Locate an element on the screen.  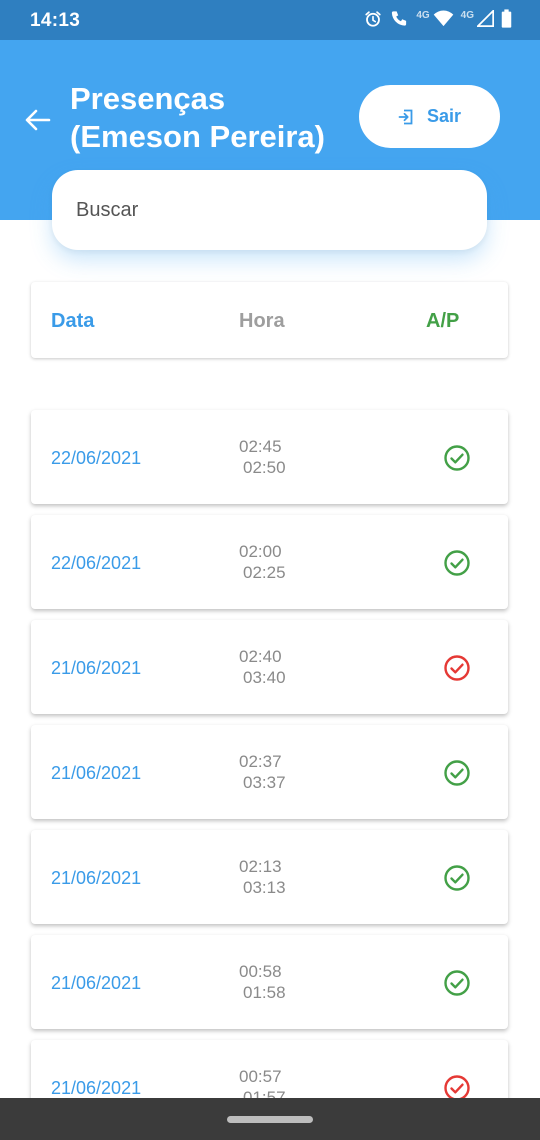
column-header-time: Hora is located at coordinates (262, 321).